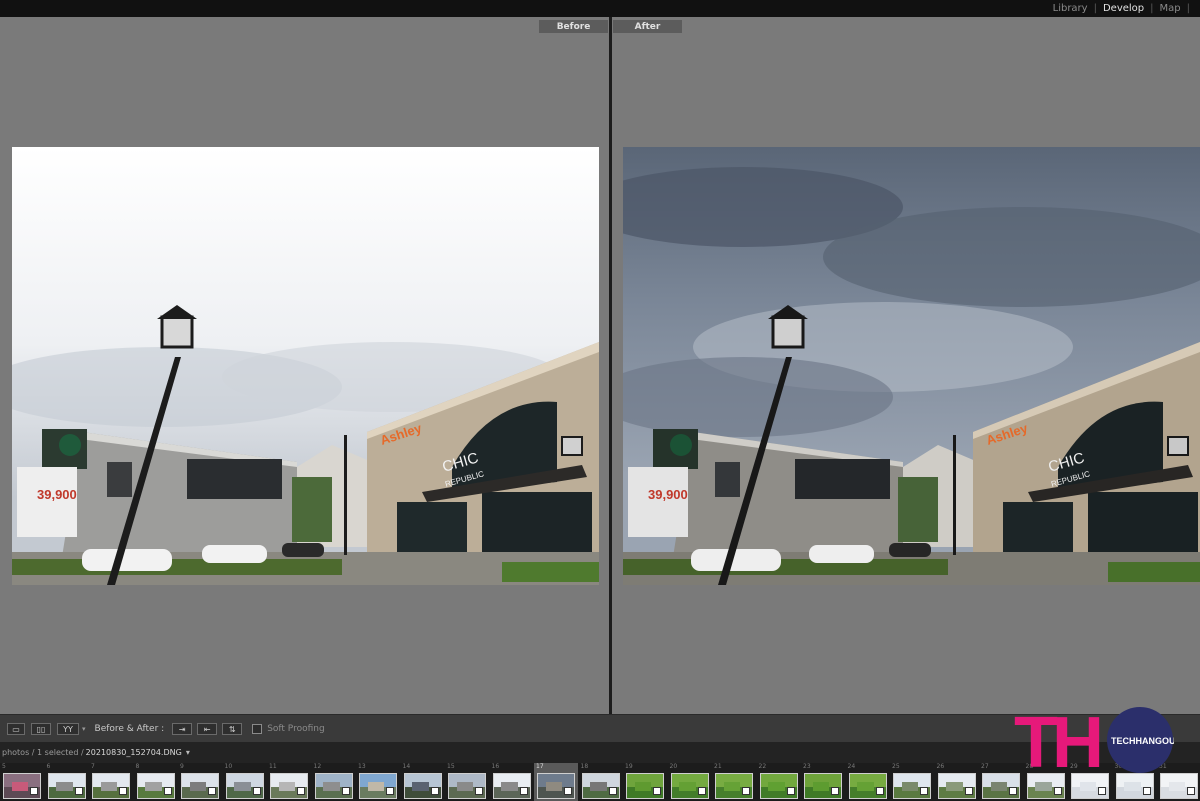 The image size is (1200, 801). I want to click on techhangout-logo: TH TECHHANGOUT, so click(1097, 743).